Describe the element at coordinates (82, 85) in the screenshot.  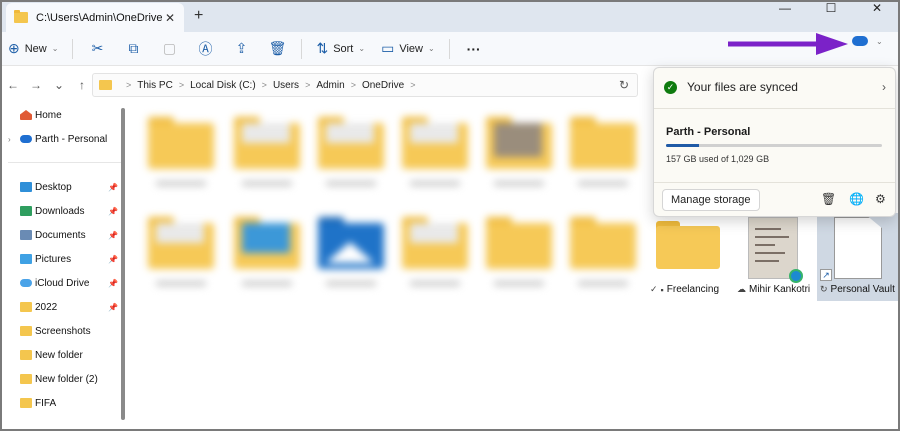
I see `up-button: ↑` at that location.